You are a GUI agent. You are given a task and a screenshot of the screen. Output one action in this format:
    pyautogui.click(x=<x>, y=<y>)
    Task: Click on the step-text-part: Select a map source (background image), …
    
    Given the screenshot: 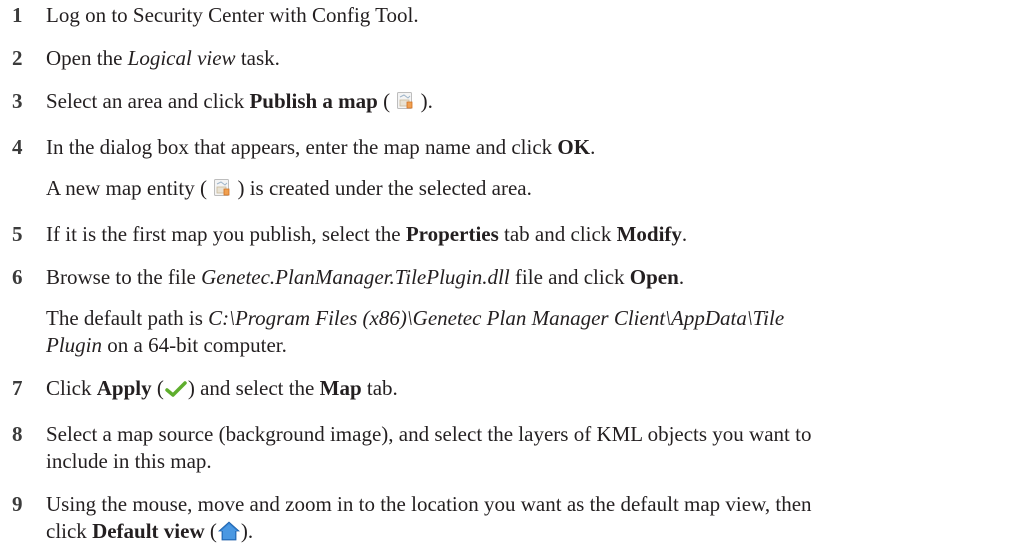 What is the action you would take?
    pyautogui.click(x=429, y=434)
    